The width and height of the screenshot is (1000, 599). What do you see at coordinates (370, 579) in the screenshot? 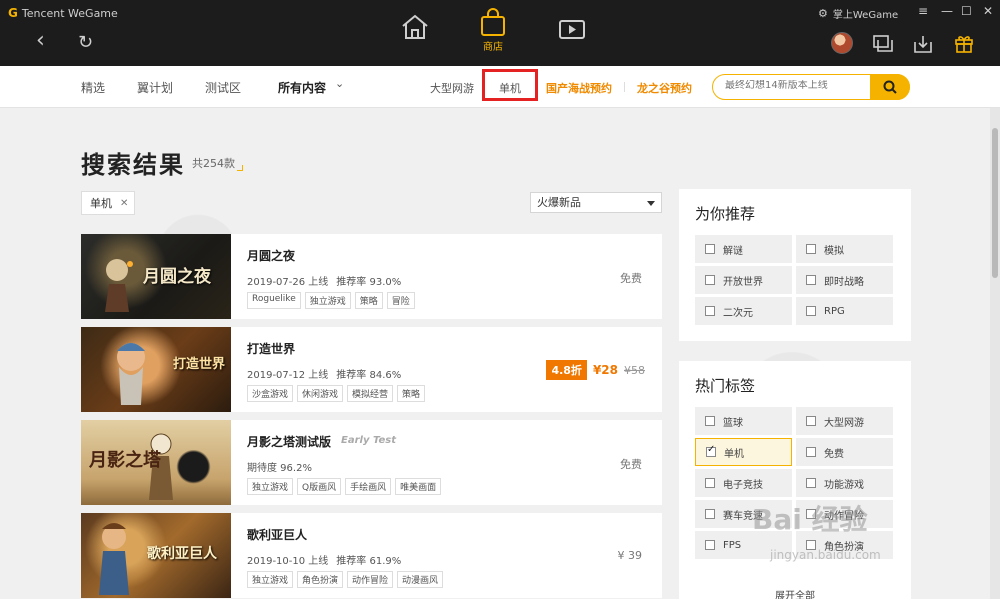
I see `game-tag: 动作冒险` at bounding box center [370, 579].